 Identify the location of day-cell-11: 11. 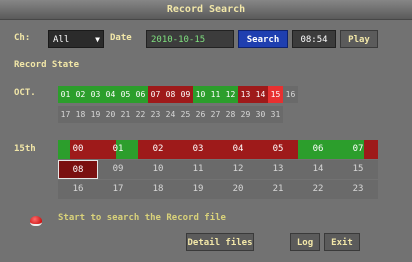
(215, 94).